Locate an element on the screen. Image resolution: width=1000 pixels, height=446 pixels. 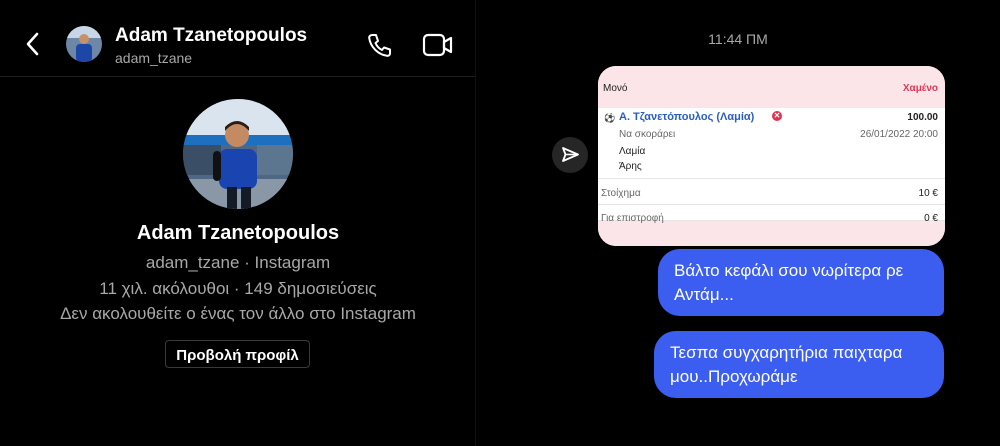
bet-team-home: Λαμία is located at coordinates (632, 151).